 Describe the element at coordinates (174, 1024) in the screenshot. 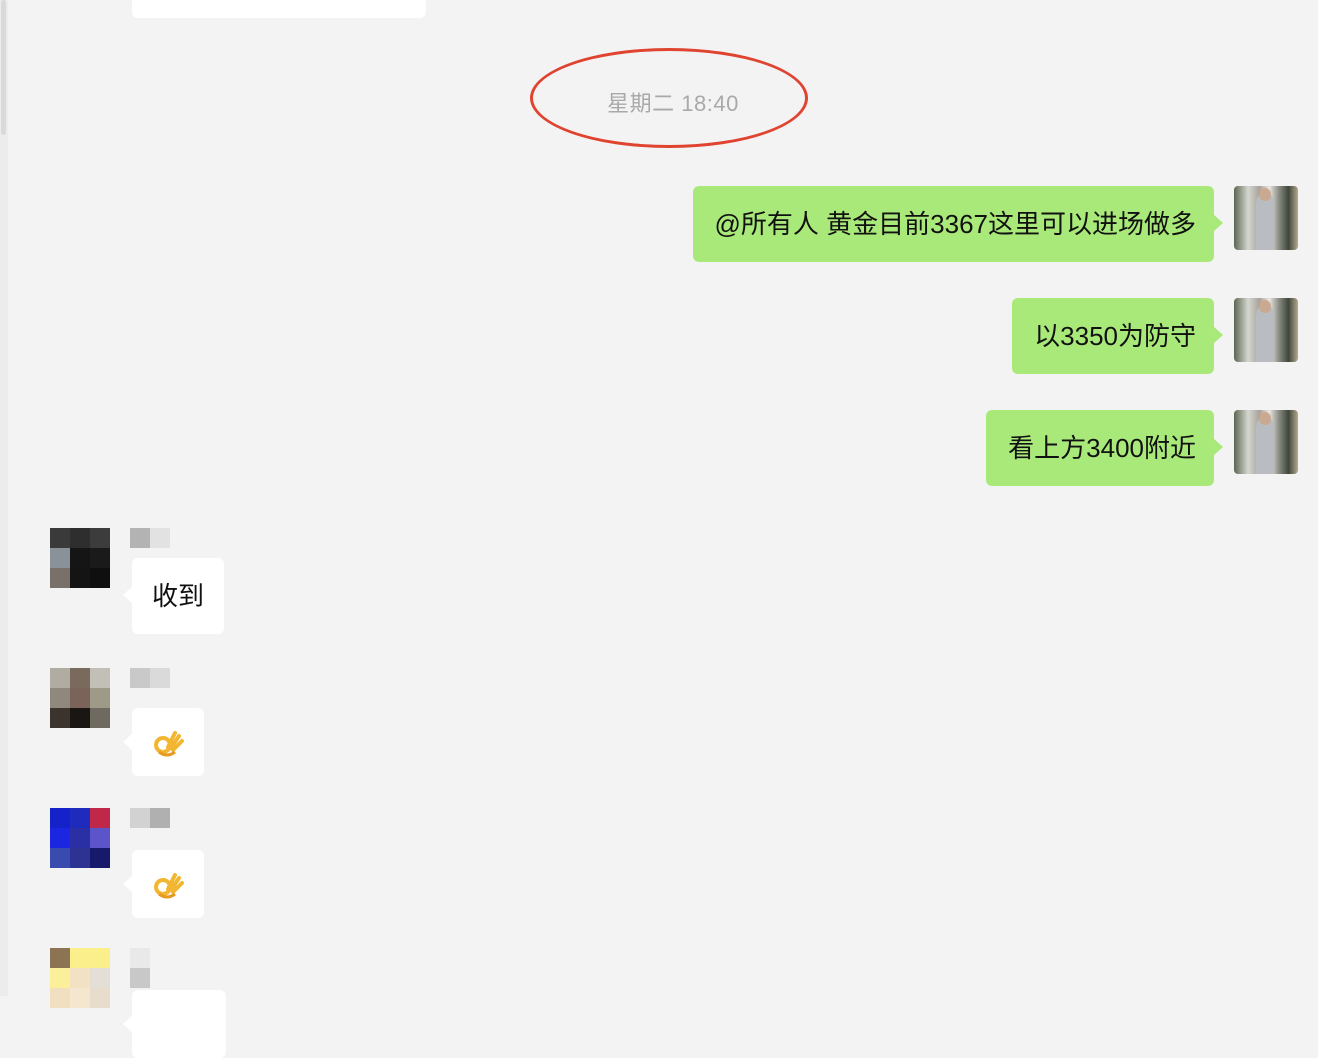

I see `incoming-message-bubble` at that location.